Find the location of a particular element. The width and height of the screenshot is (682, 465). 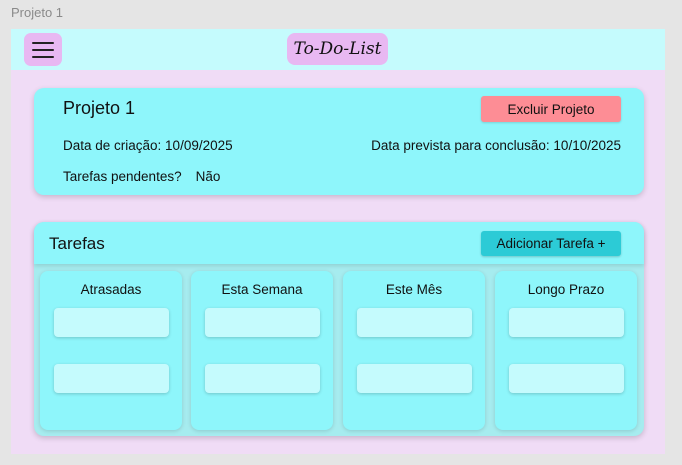

menu-button is located at coordinates (43, 49).